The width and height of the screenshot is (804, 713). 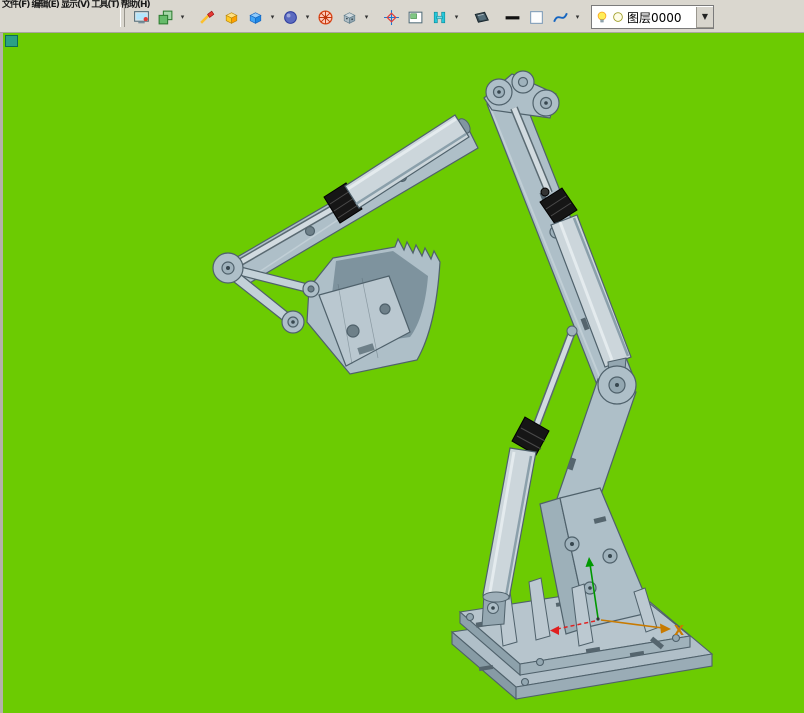 I want to click on material-icon, so click(x=349, y=17).